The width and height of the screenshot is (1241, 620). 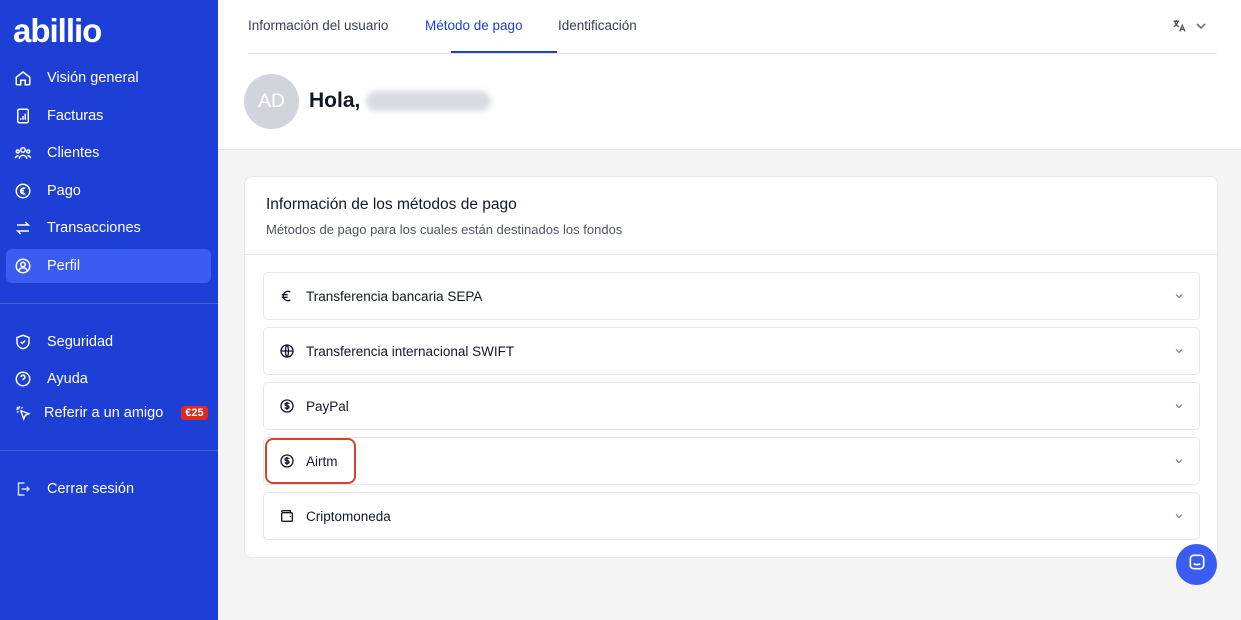 What do you see at coordinates (93, 78) in the screenshot?
I see `sidebar-item-label: Visión general` at bounding box center [93, 78].